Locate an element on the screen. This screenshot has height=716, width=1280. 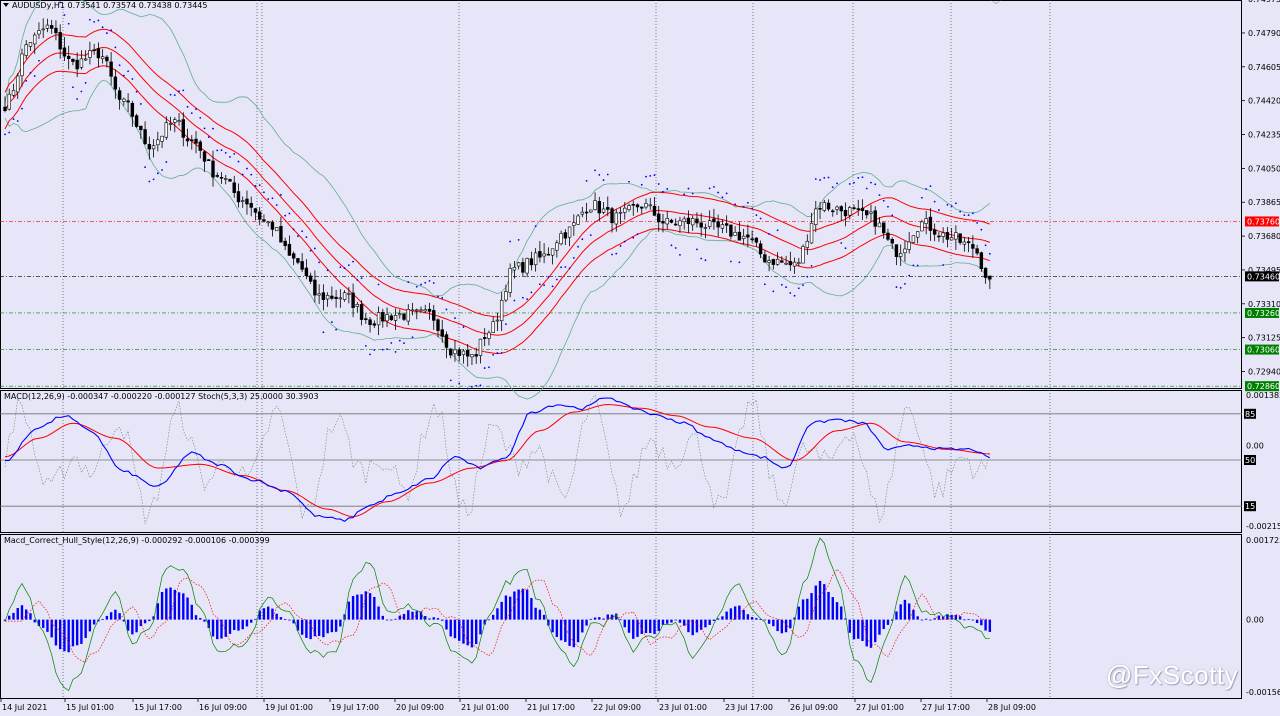
price-label-text: 0.73260 is located at coordinates (1263, 313).